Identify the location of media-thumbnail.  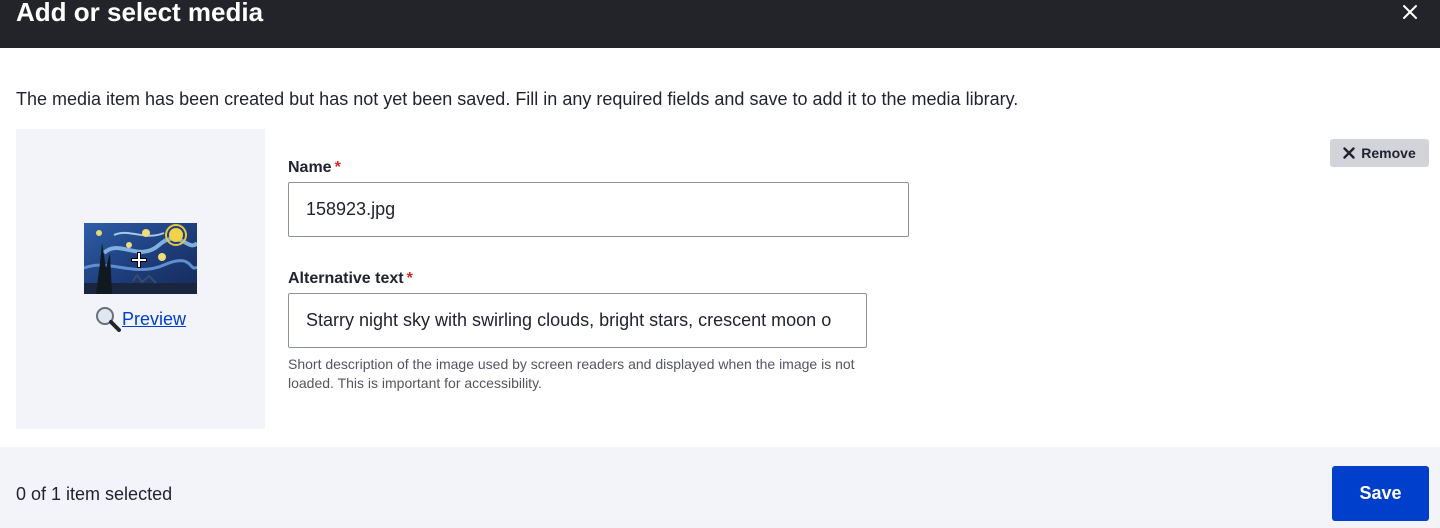
(140, 258).